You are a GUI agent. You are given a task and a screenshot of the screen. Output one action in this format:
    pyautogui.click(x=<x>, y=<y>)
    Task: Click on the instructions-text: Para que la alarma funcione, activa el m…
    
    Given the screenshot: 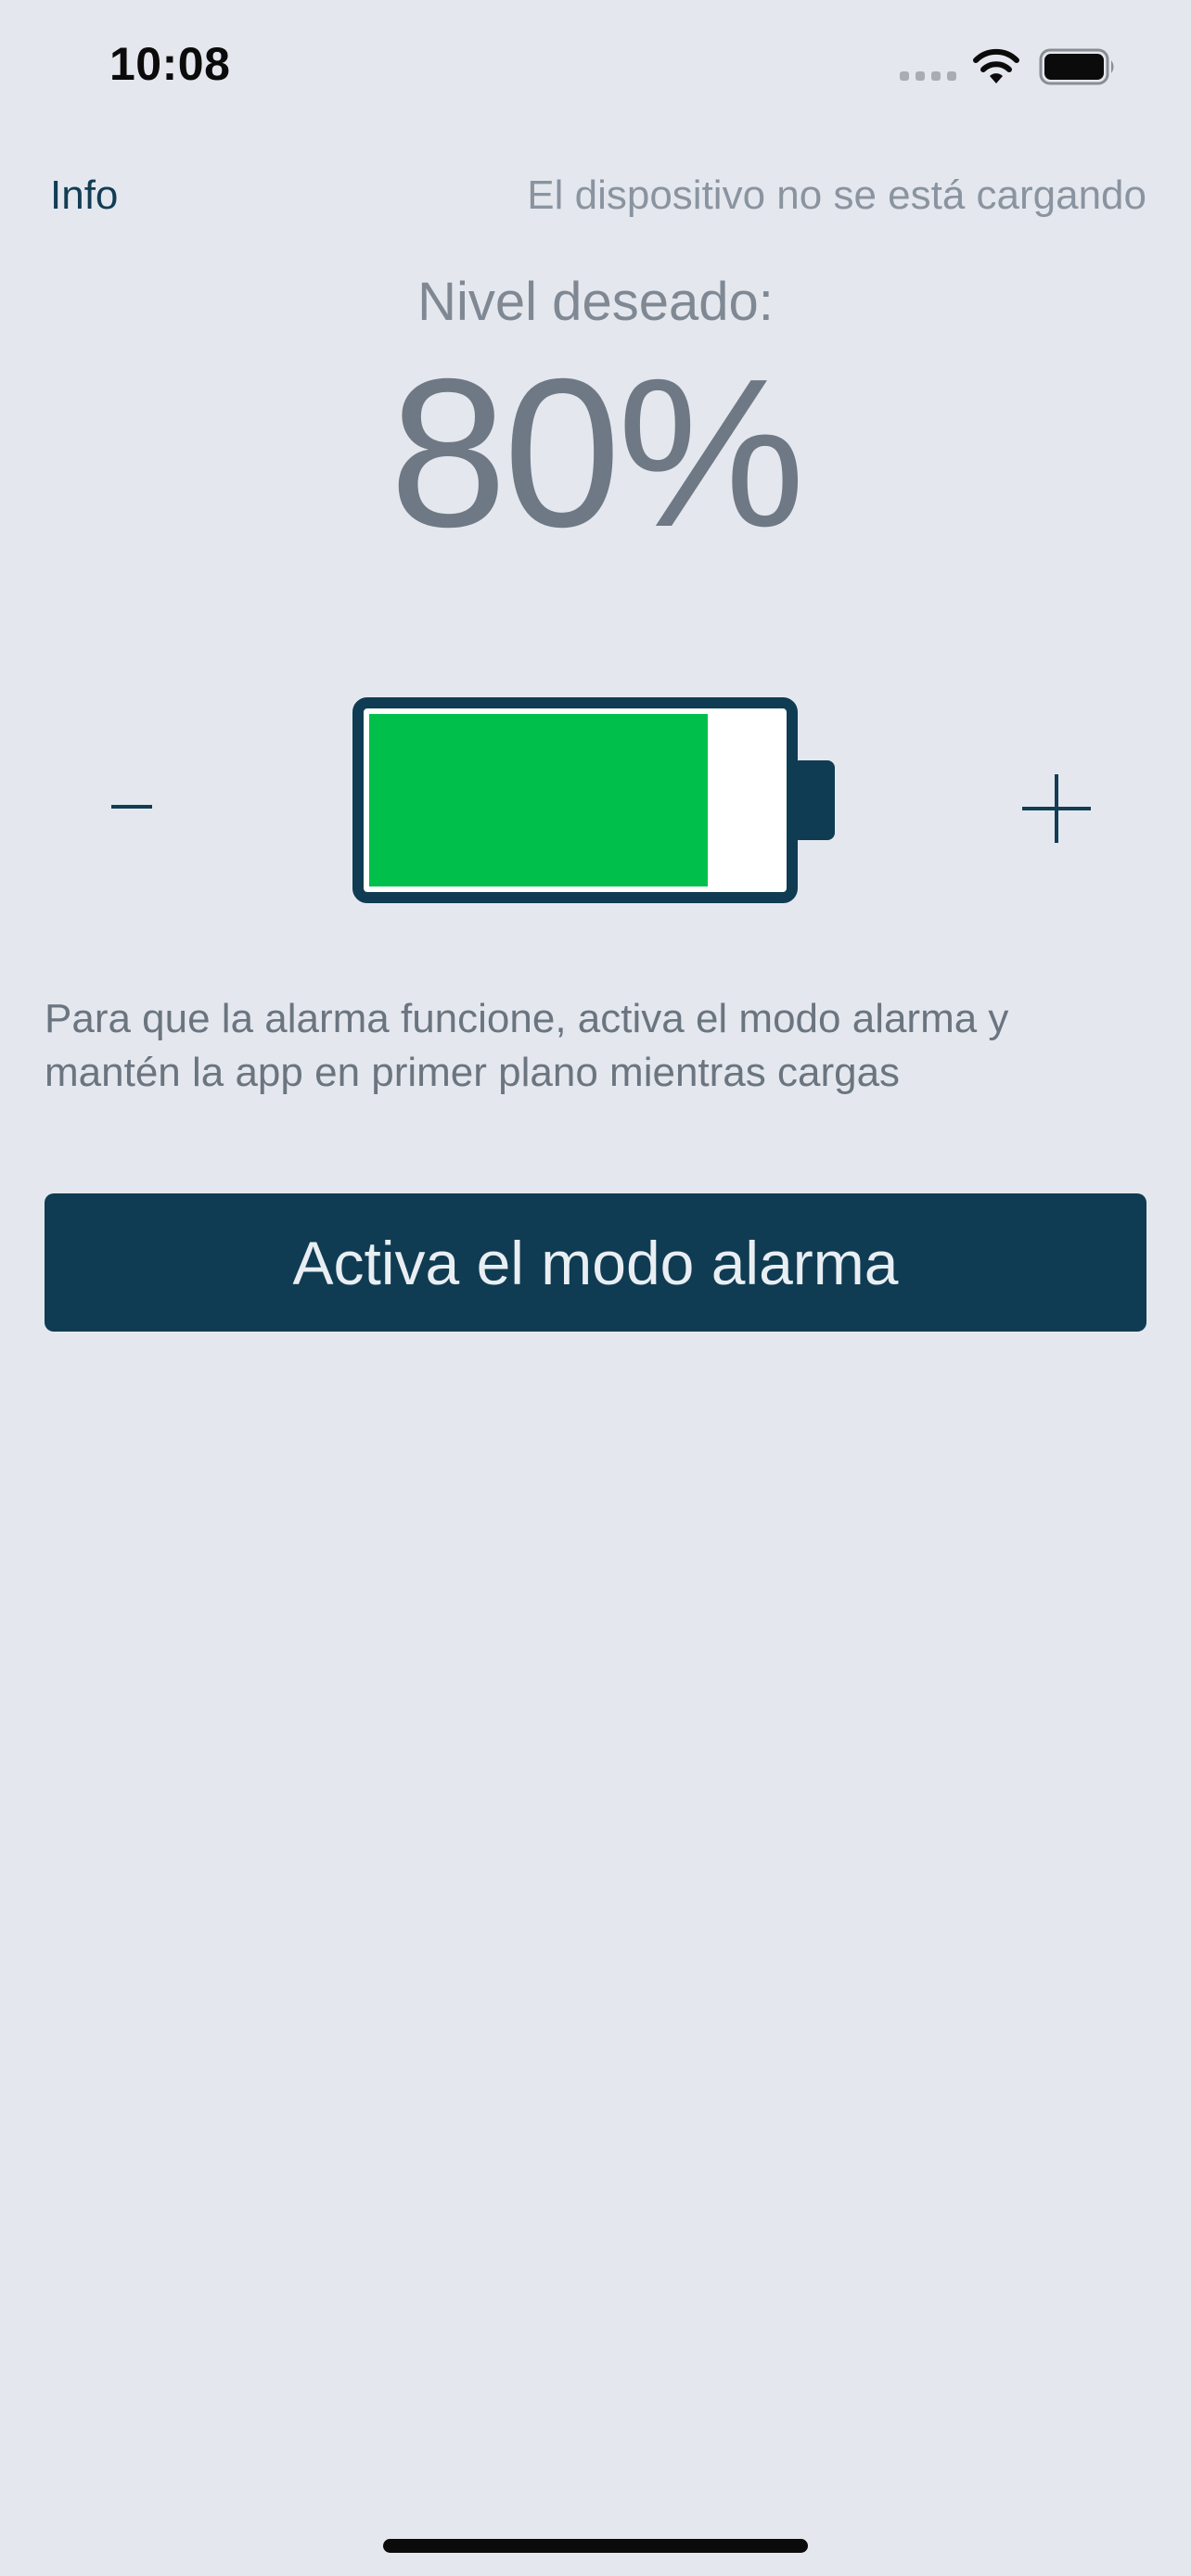 What is the action you would take?
    pyautogui.click(x=527, y=1045)
    